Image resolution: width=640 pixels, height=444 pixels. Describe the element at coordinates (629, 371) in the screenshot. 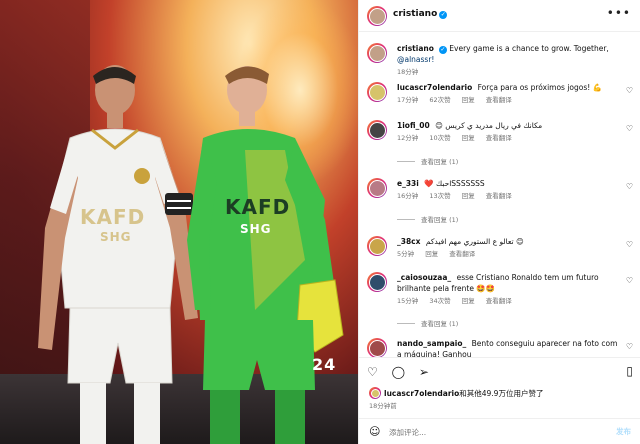

I see `bookmark-icon: ▯` at that location.